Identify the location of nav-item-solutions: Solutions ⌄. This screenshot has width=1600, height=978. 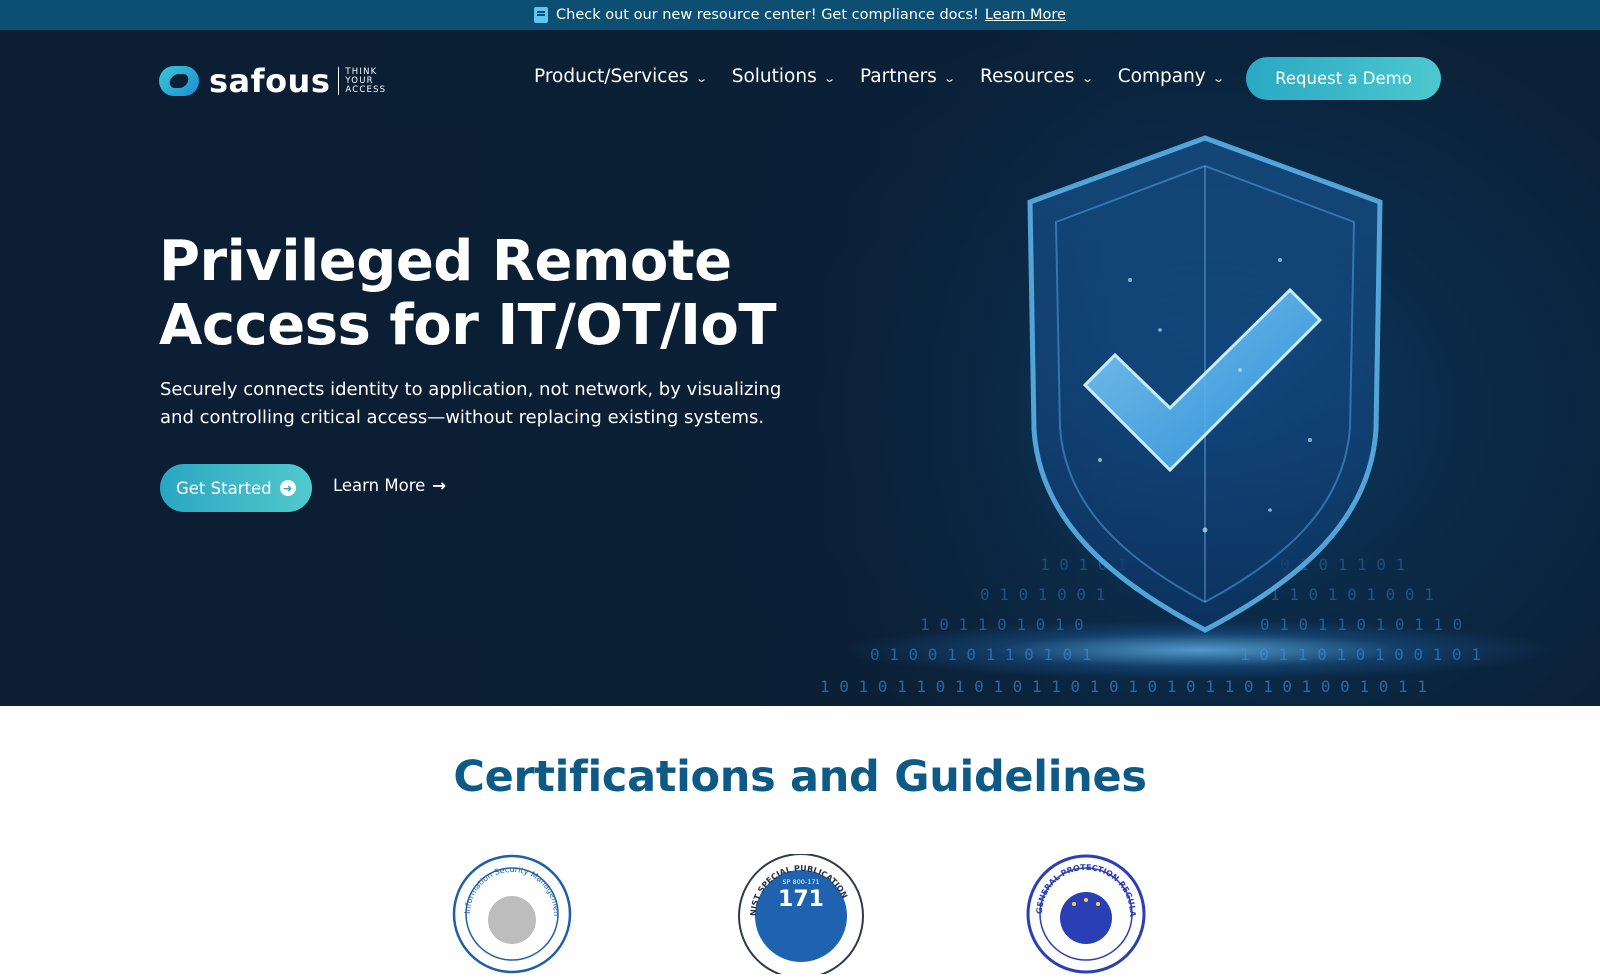
(783, 76).